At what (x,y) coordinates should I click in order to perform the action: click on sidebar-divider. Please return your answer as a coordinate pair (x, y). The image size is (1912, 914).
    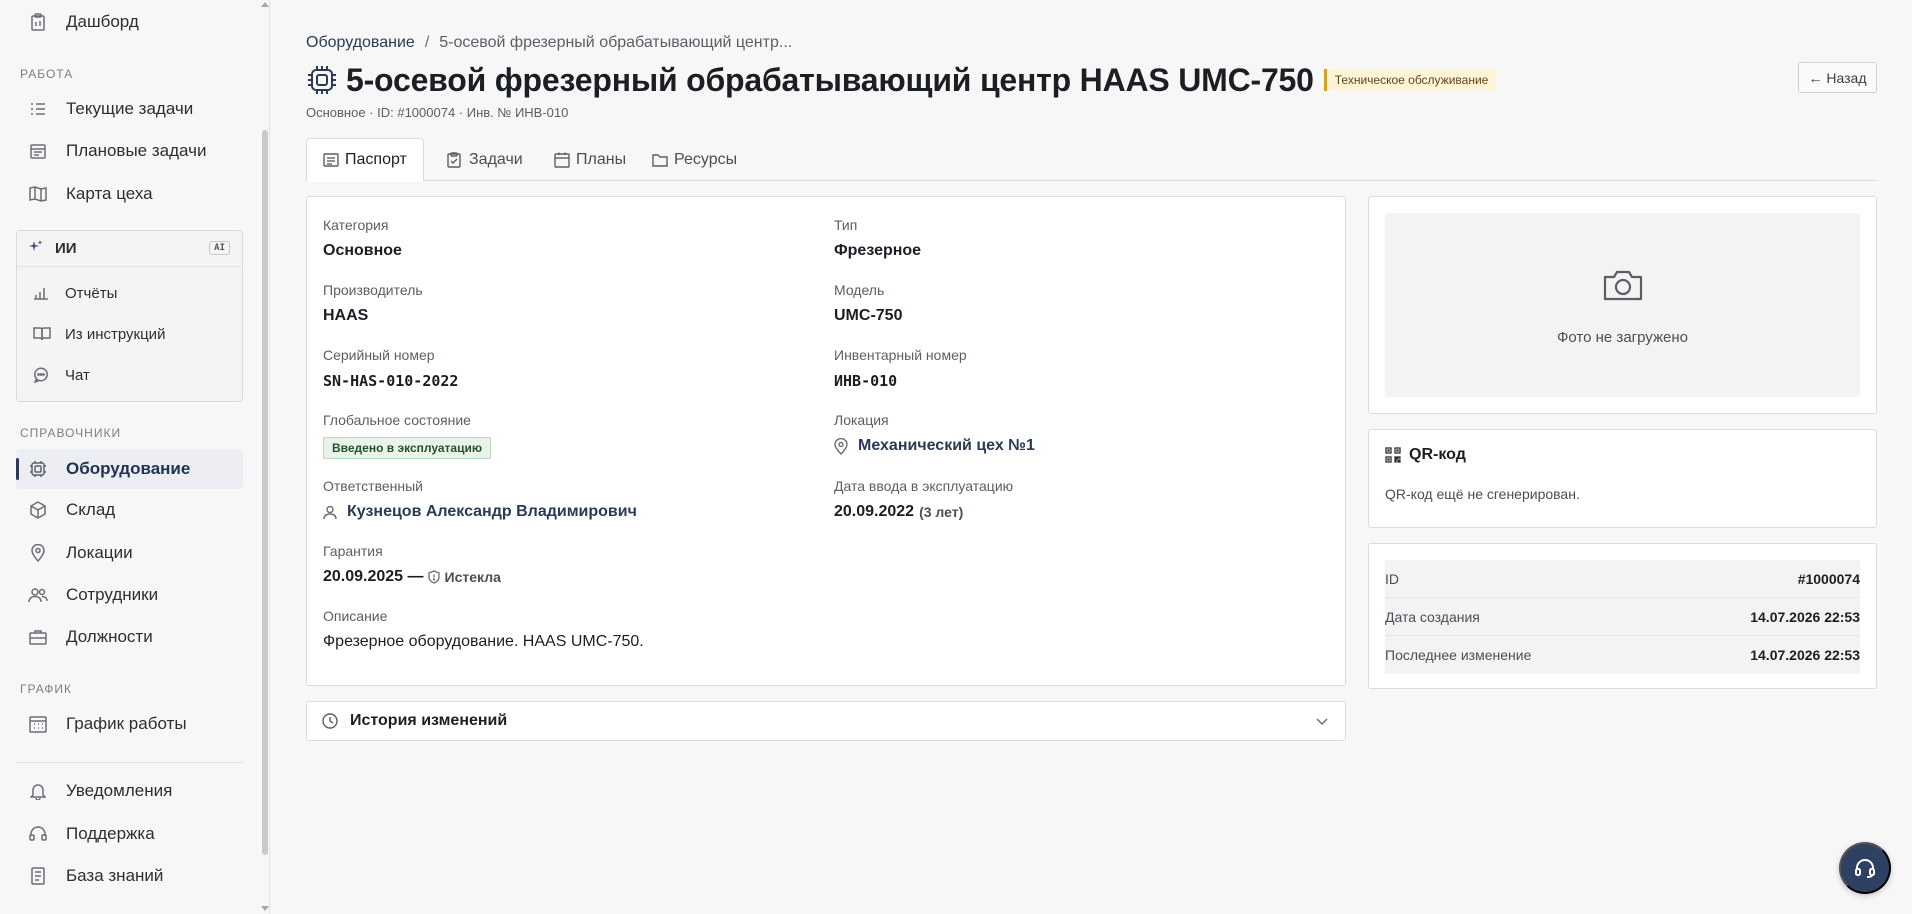
    Looking at the image, I should click on (129, 762).